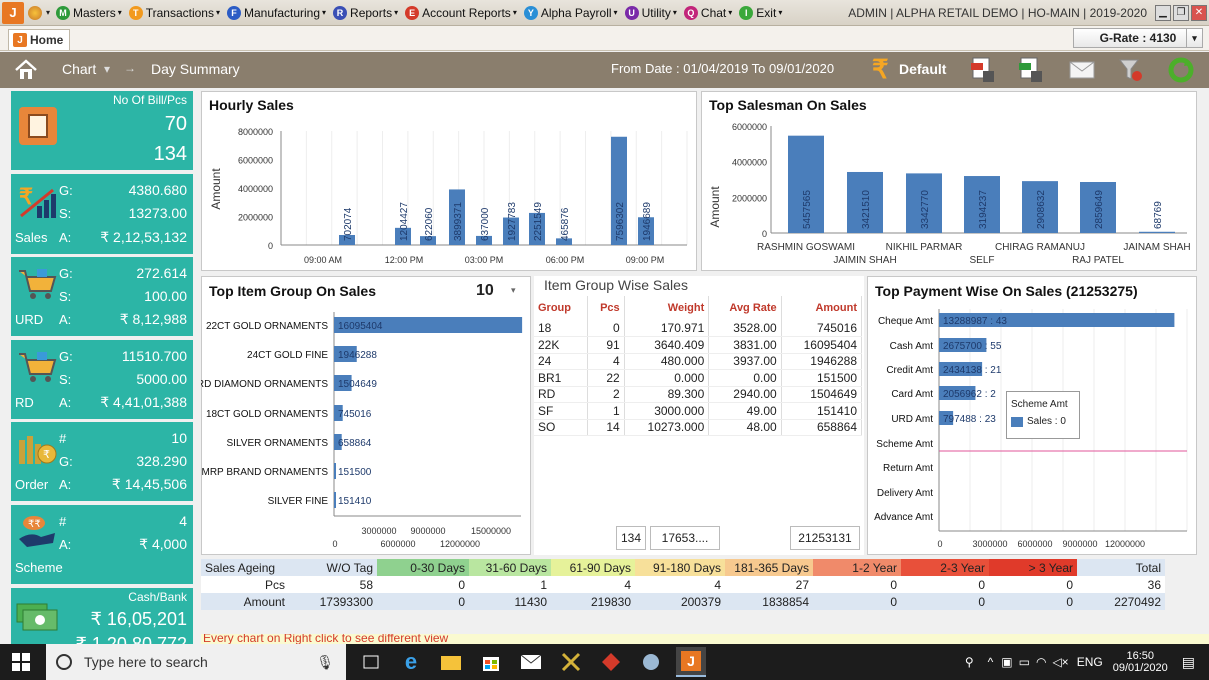  What do you see at coordinates (593, 567) in the screenshot?
I see `ageing-header: 61-90 Days` at bounding box center [593, 567].